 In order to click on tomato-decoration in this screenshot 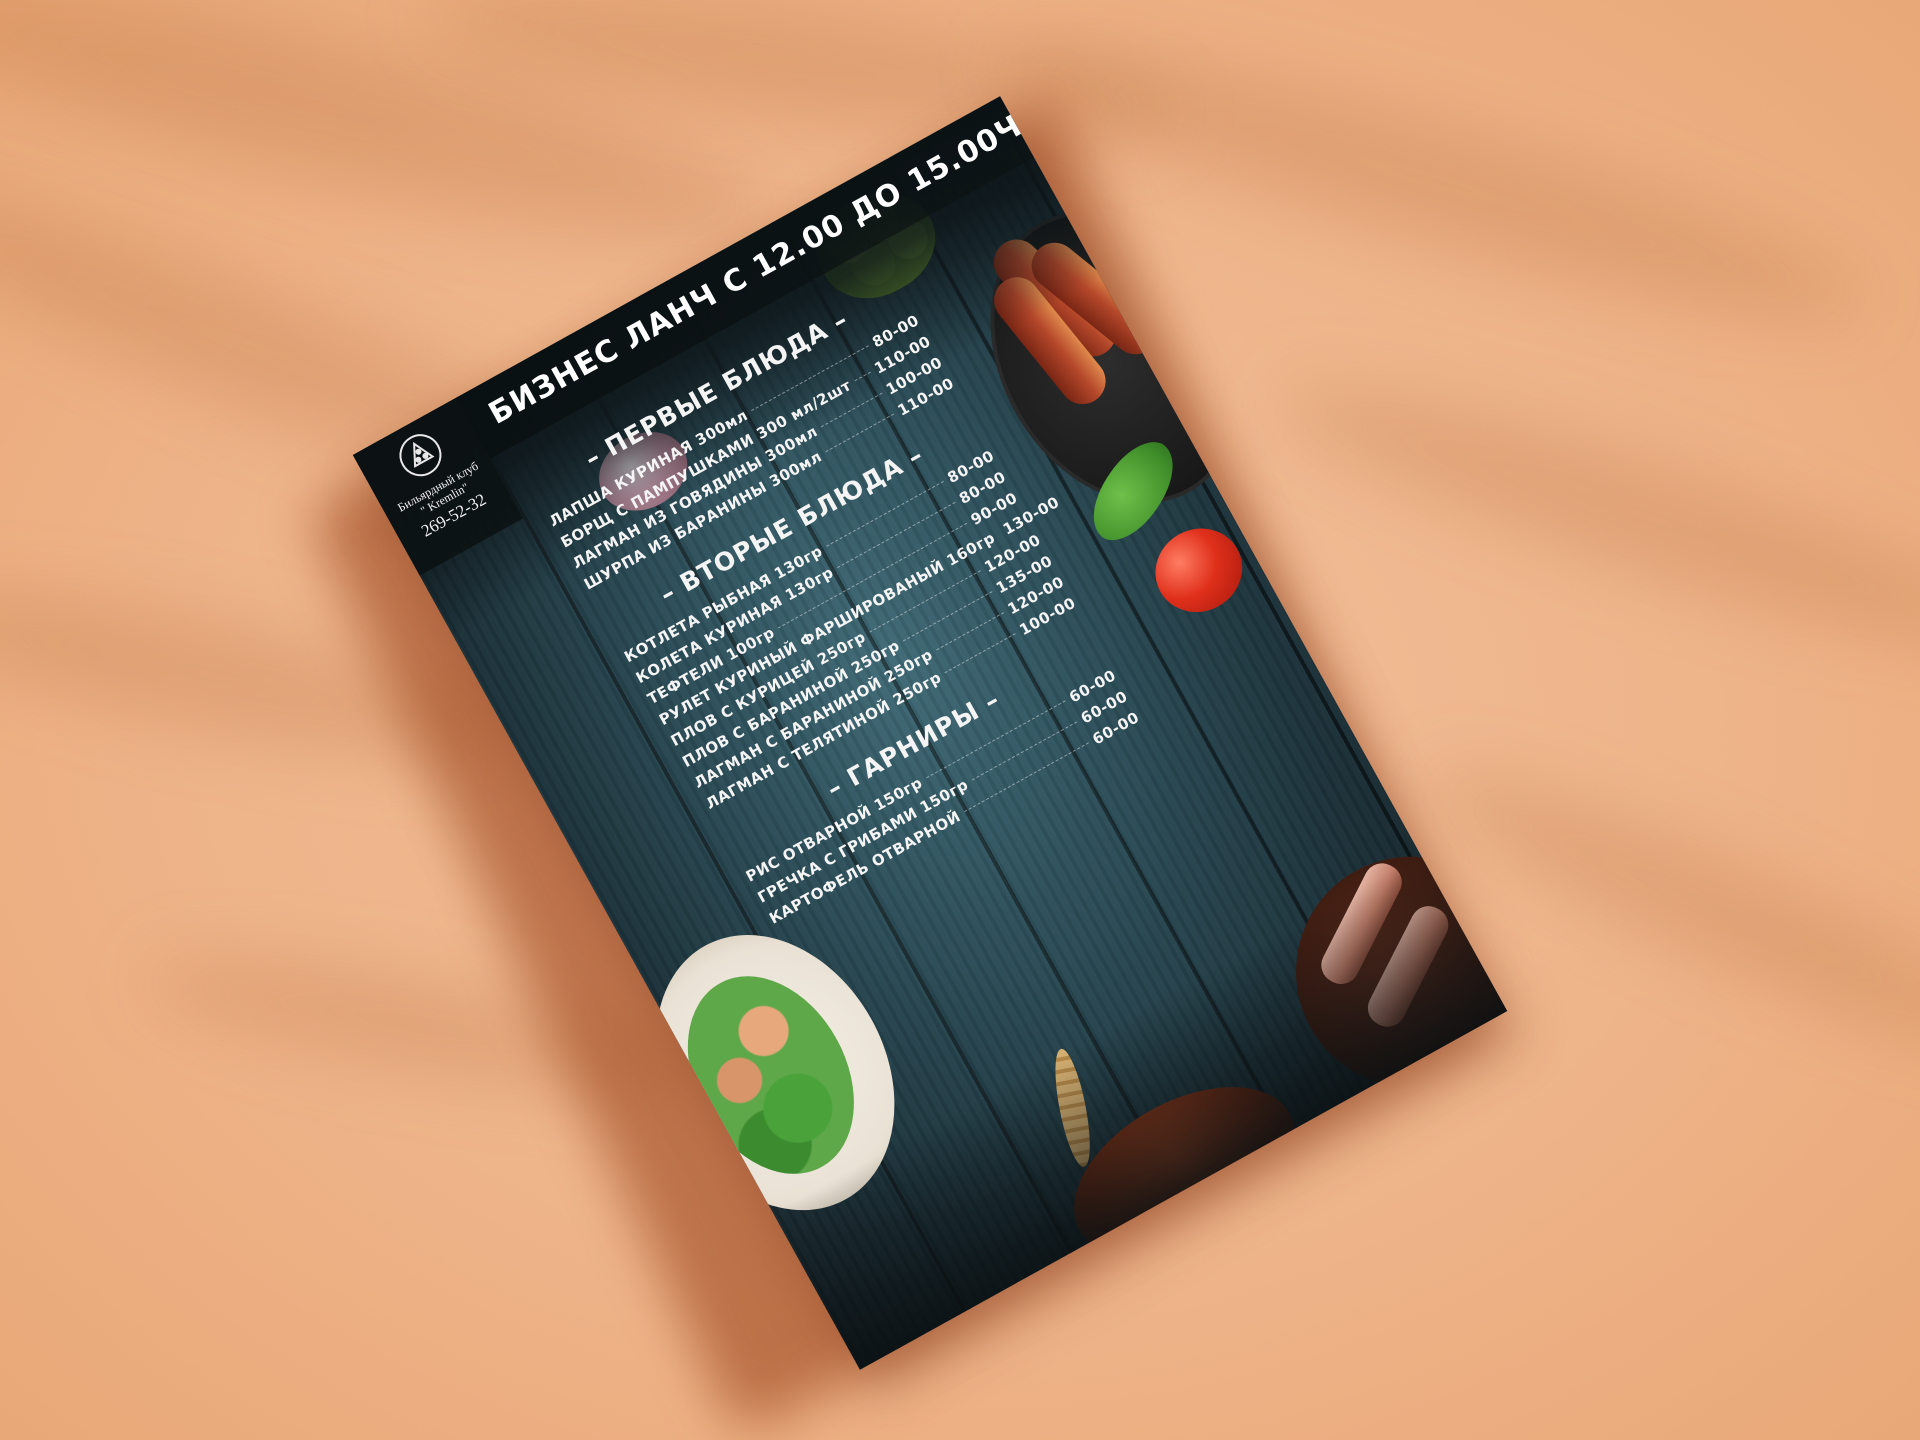, I will do `click(1199, 570)`.